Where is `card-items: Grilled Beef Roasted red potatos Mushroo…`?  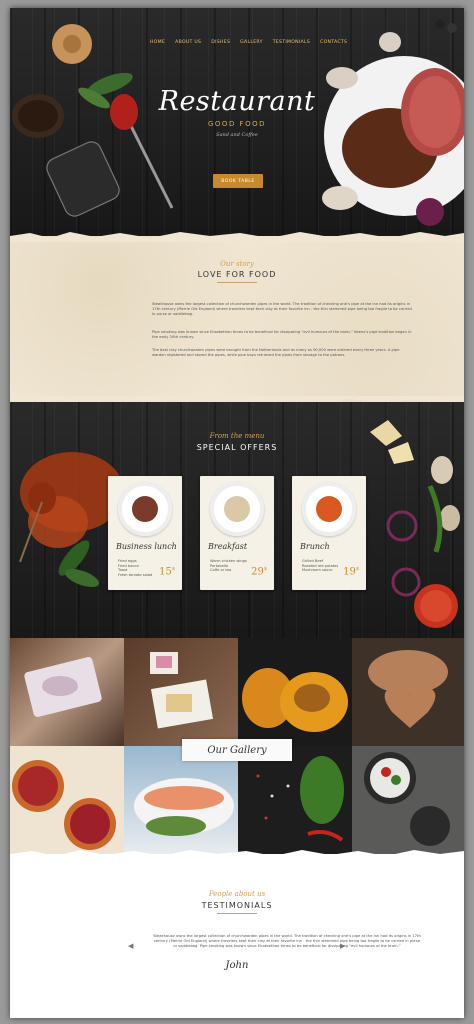 card-items: Grilled Beef Roasted red potatos Mushroo… is located at coordinates (320, 566).